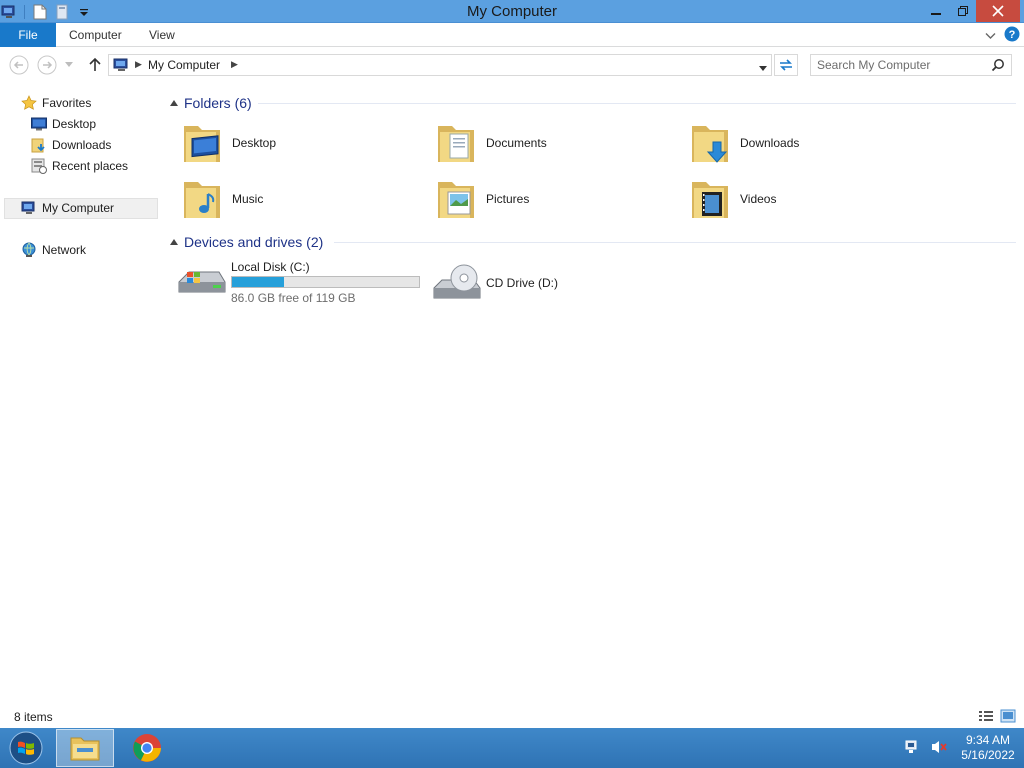 The image size is (1024, 768). Describe the element at coordinates (82, 145) in the screenshot. I see `nav-favorite-label: Downloads` at that location.